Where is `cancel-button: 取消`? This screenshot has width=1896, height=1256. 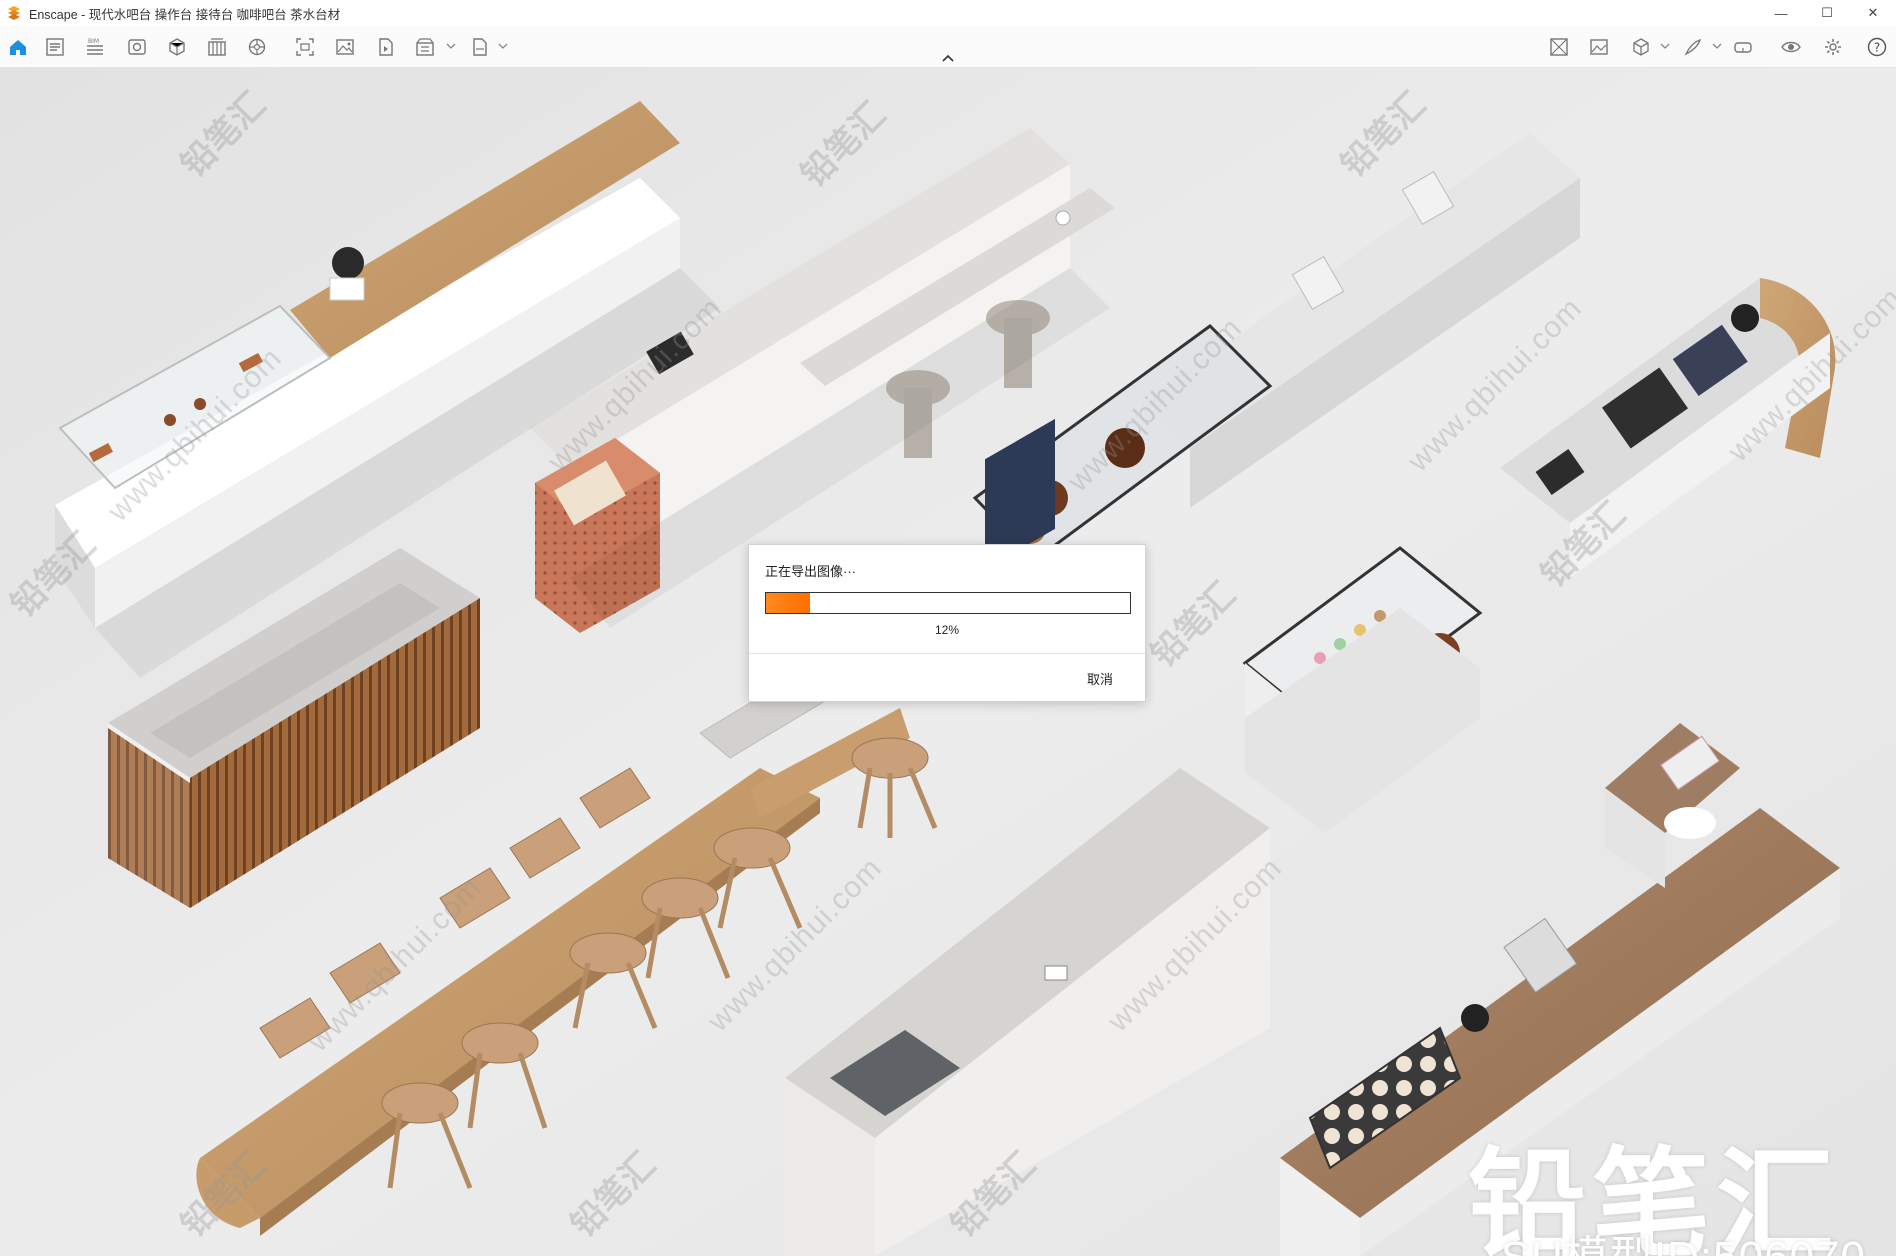 cancel-button: 取消 is located at coordinates (1100, 678).